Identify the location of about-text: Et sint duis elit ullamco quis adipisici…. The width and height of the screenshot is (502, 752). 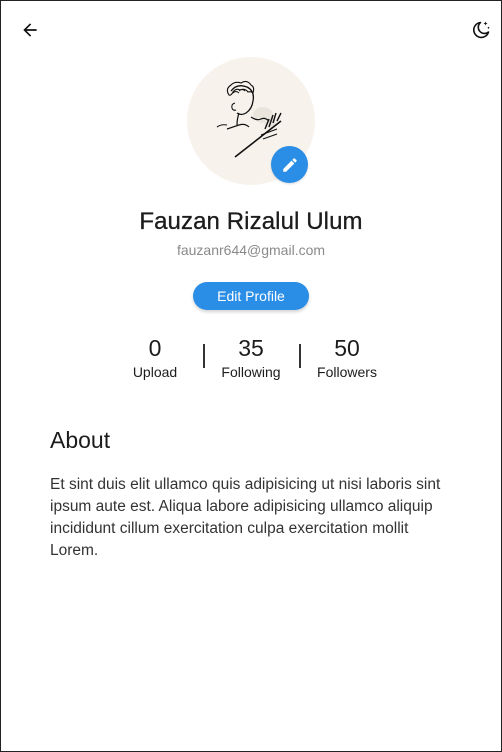
(245, 517).